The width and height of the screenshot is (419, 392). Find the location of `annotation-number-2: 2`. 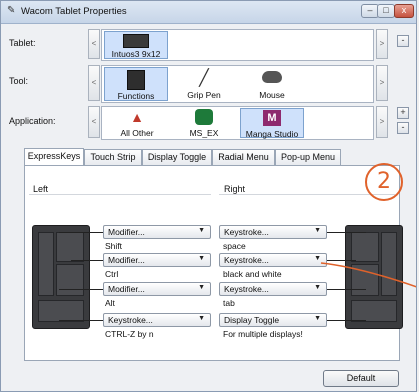

annotation-number-2: 2 is located at coordinates (384, 182).